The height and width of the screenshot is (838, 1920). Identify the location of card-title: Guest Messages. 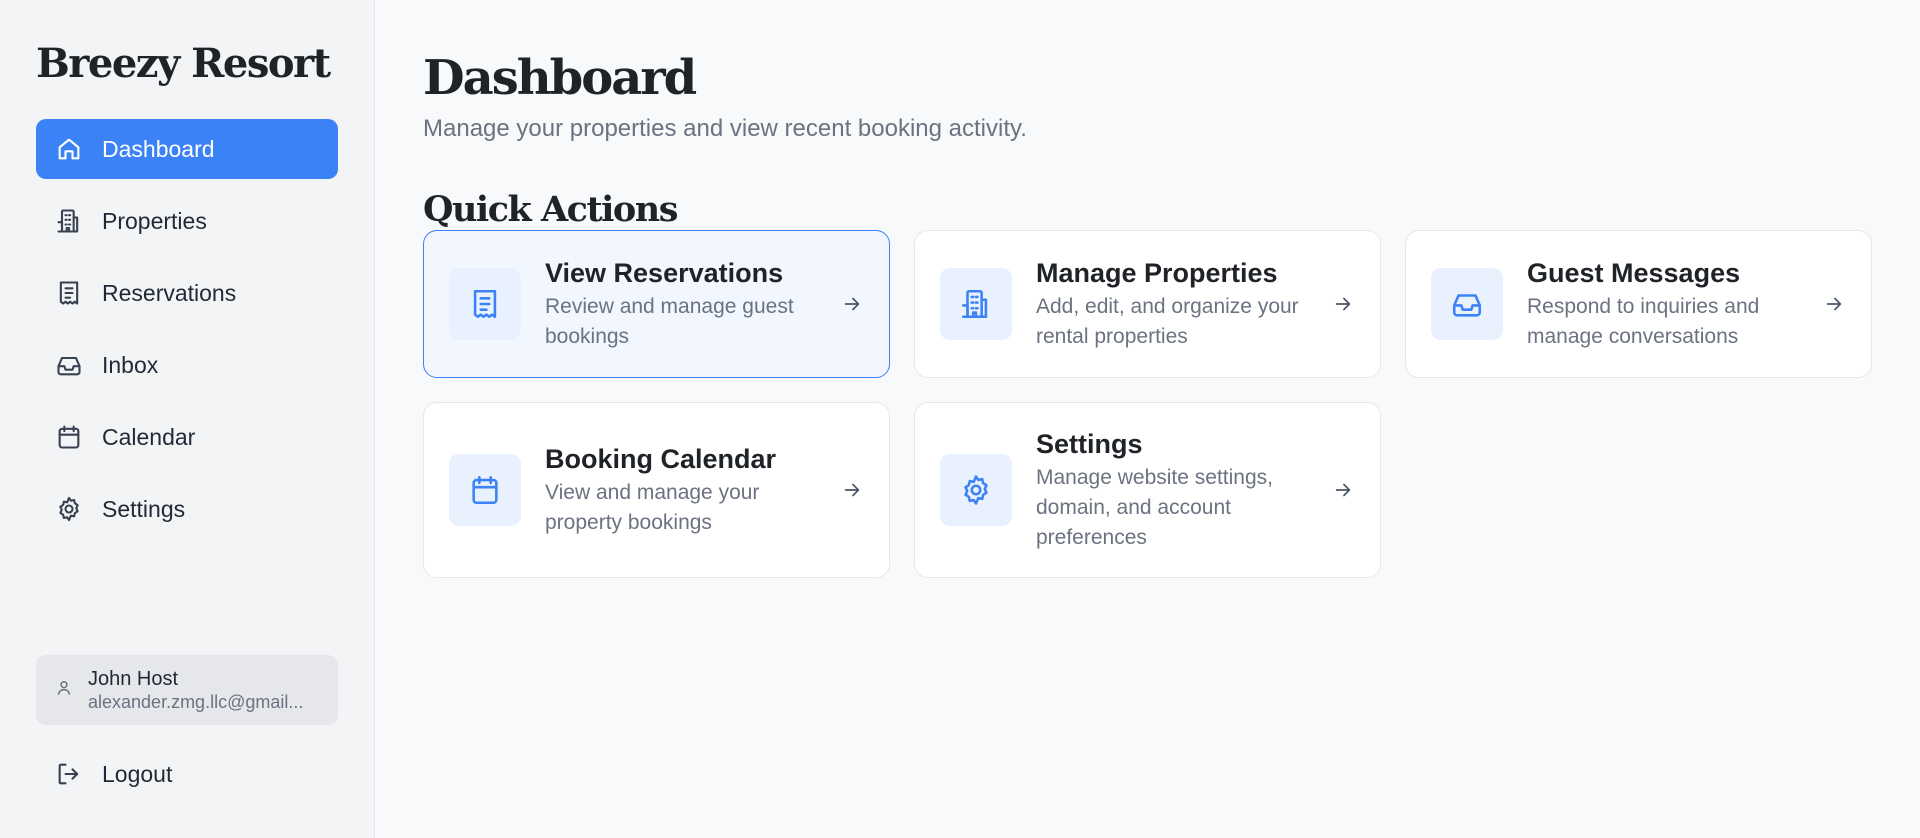
(1634, 273).